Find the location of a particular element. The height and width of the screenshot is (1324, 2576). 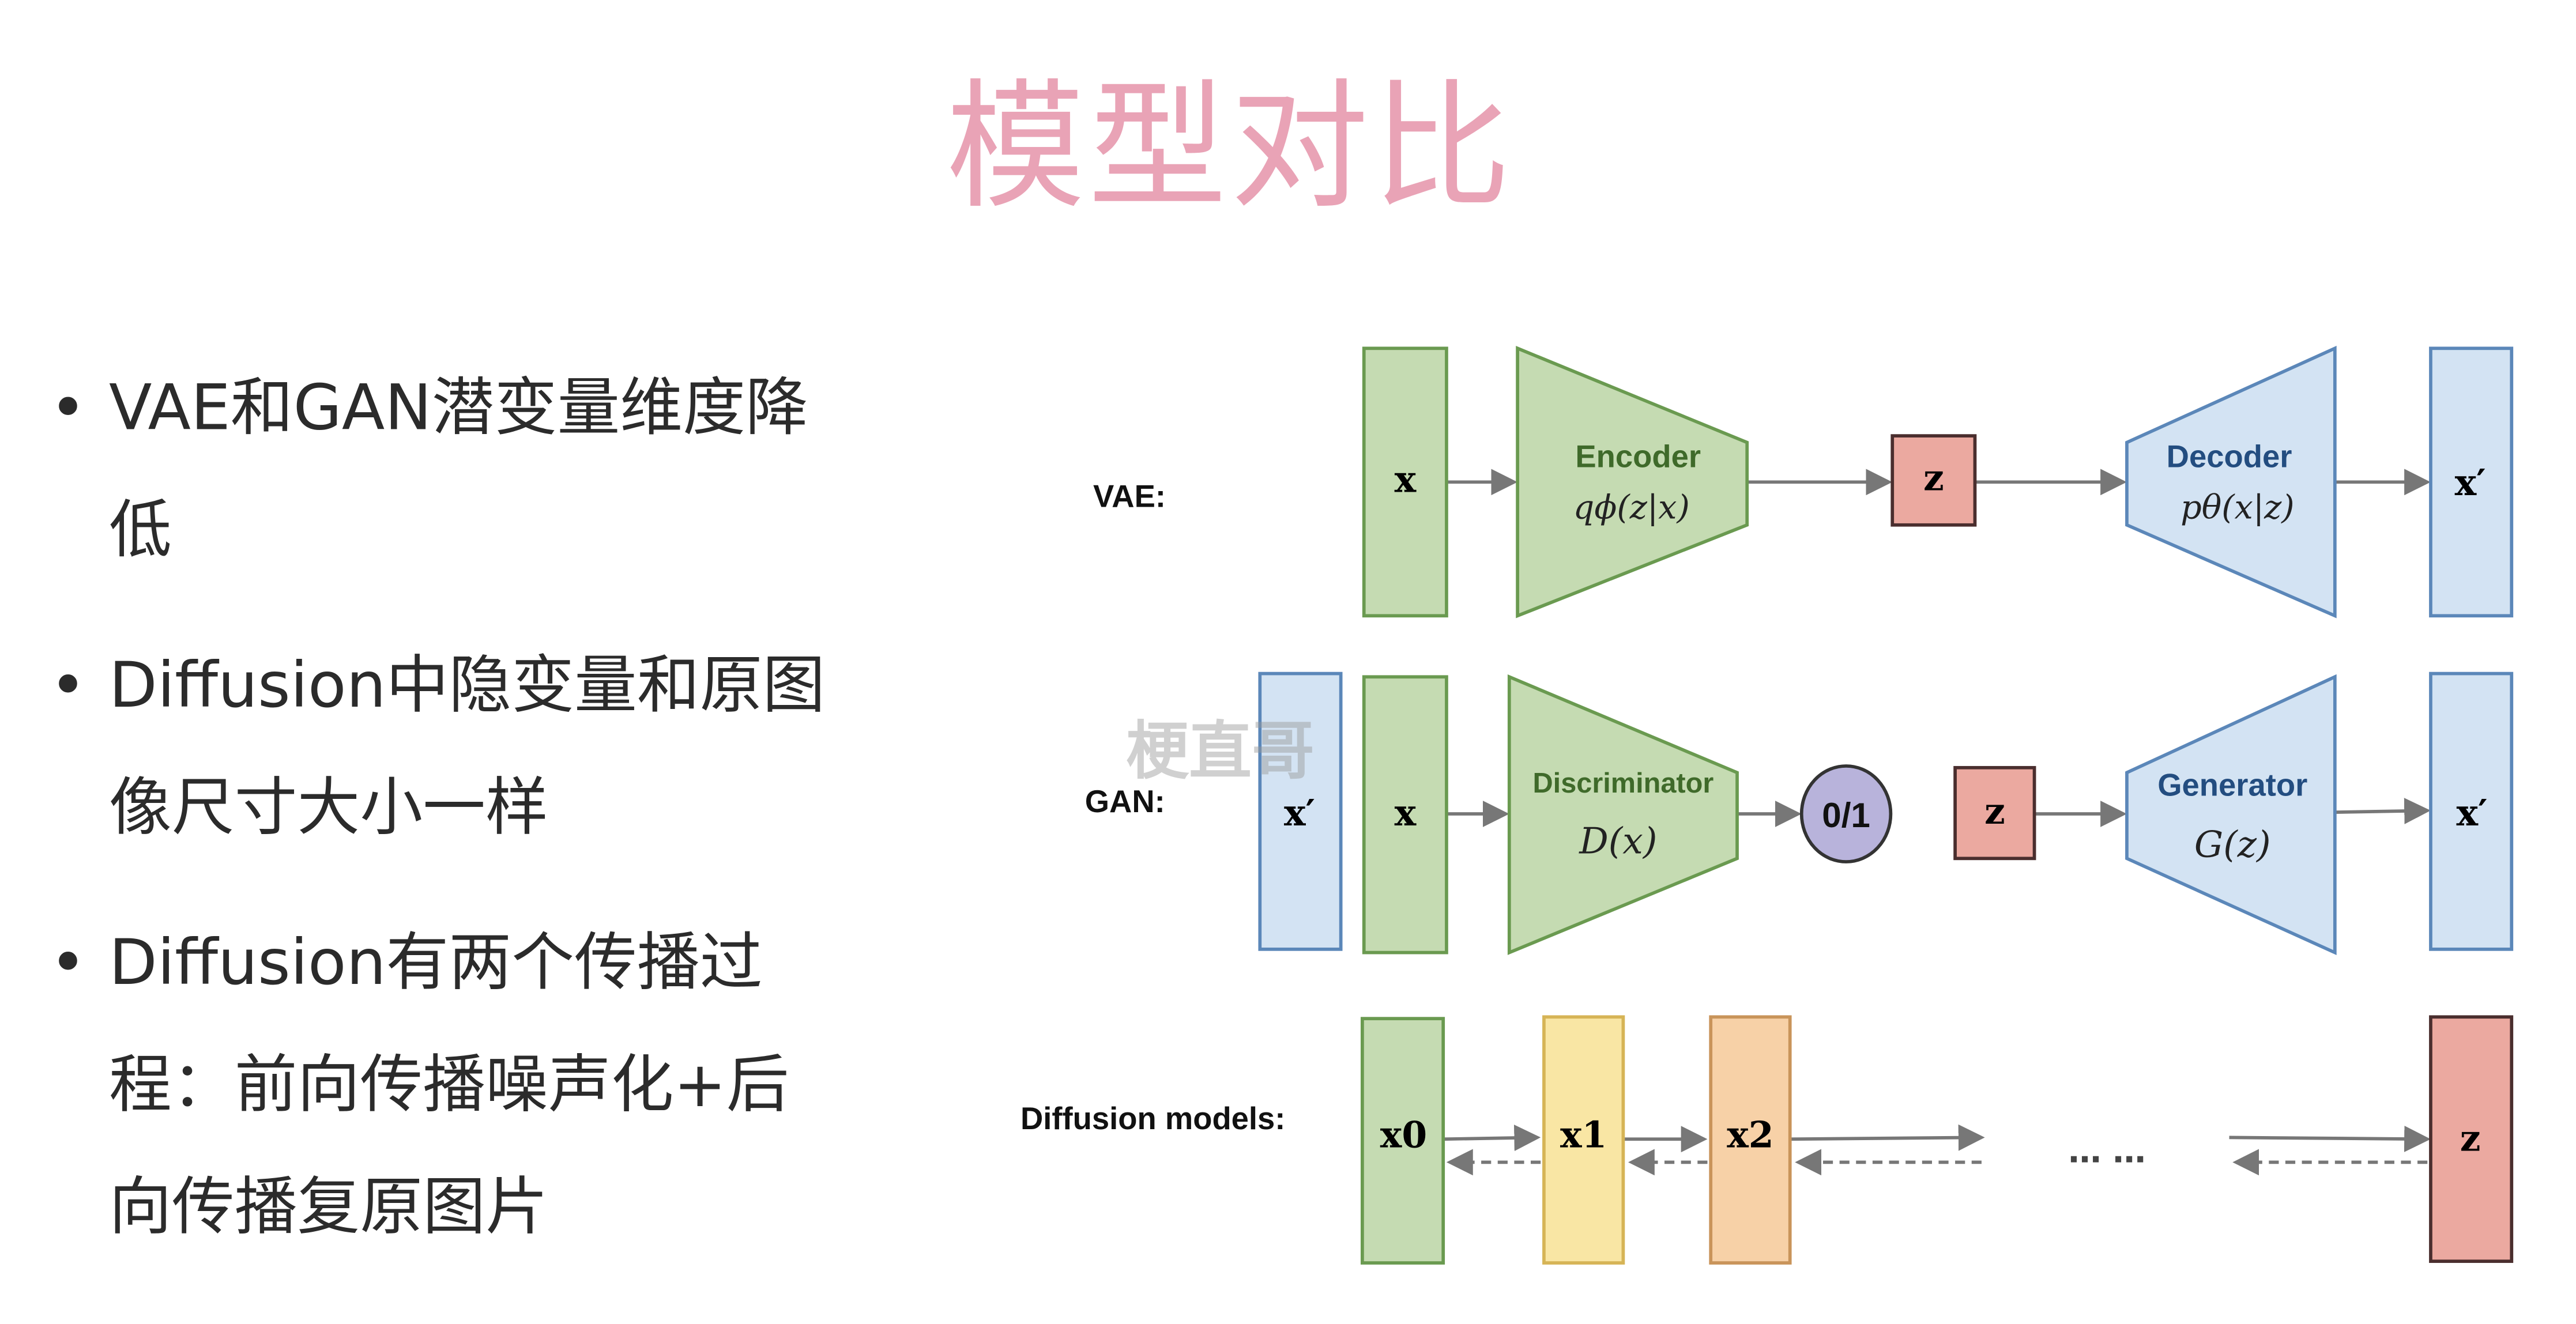

decoder-label: Decoder is located at coordinates (2229, 457).